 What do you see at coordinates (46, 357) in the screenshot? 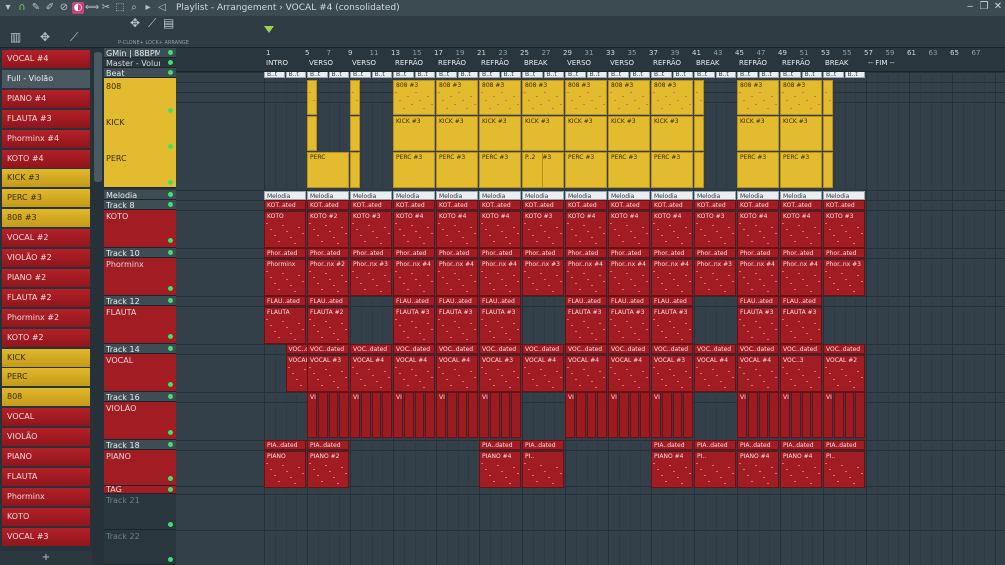
I see `picker-item: KICK` at bounding box center [46, 357].